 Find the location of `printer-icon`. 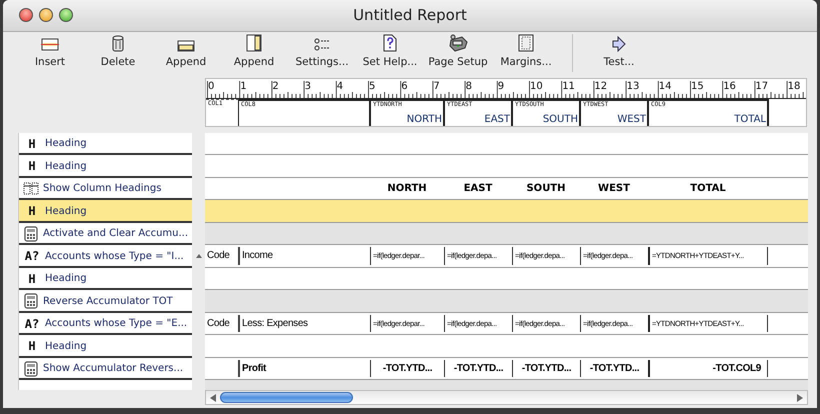

printer-icon is located at coordinates (458, 43).